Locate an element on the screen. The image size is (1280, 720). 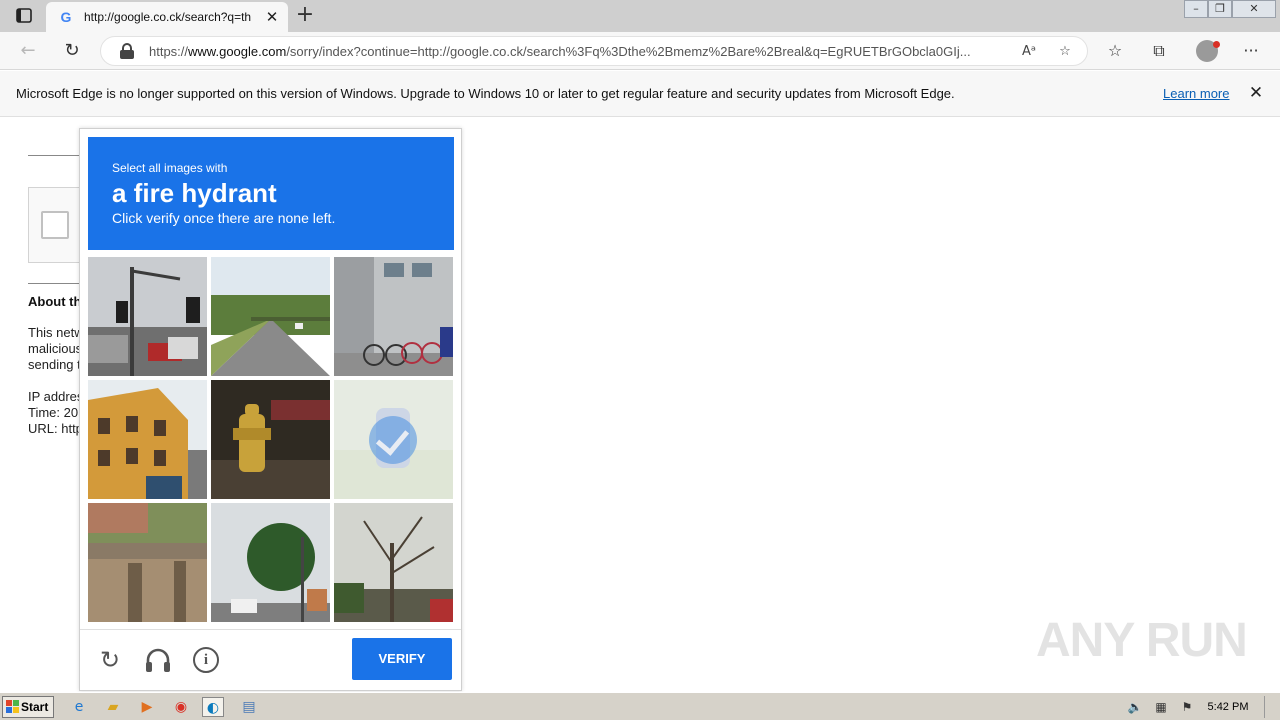
folder-icon: ▰ is located at coordinates (113, 707).